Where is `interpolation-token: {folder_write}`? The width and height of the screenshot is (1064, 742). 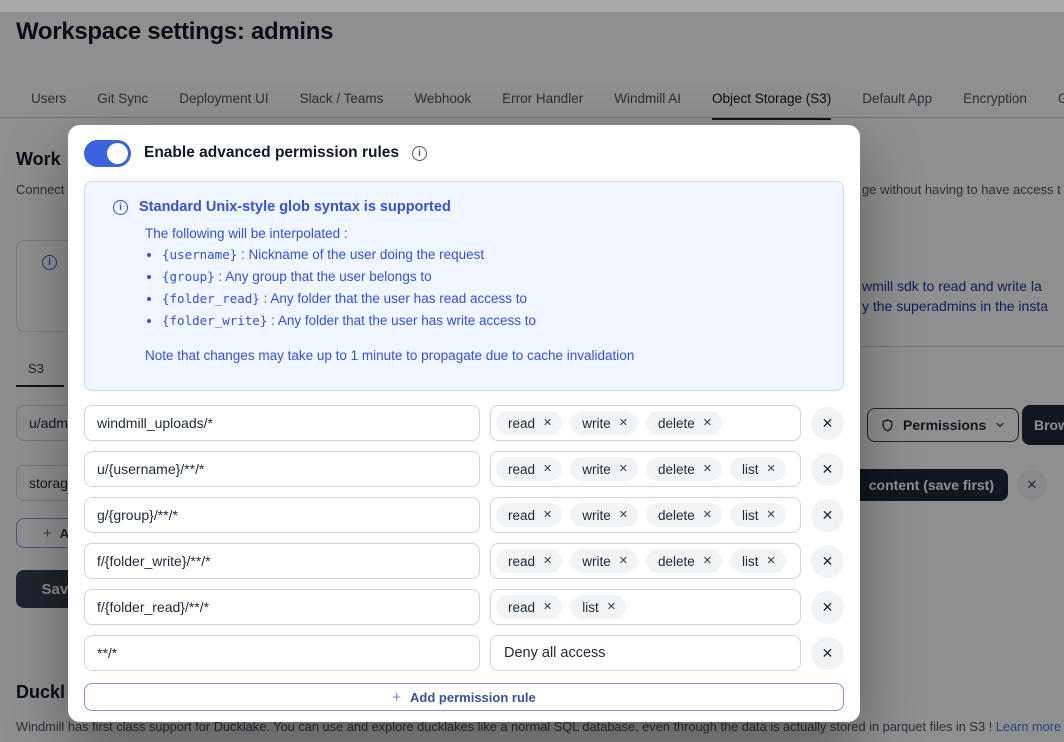
interpolation-token: {folder_write} is located at coordinates (215, 320).